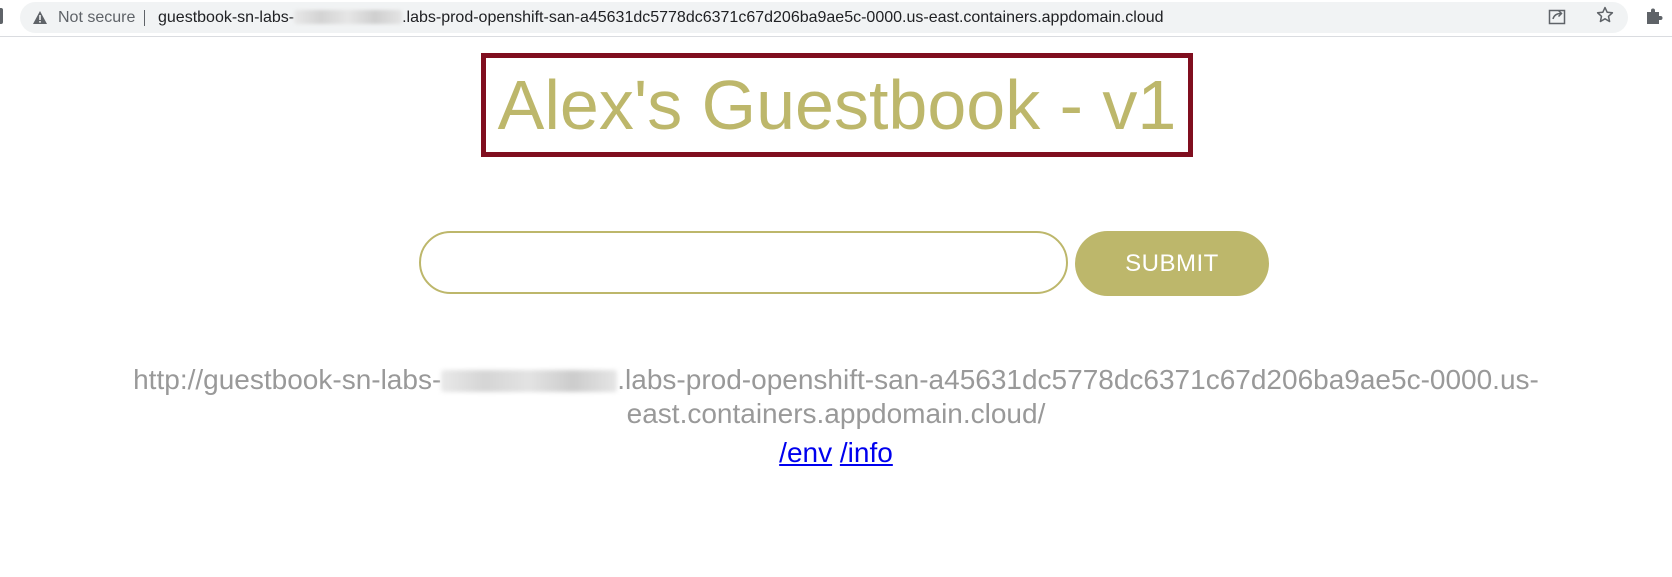  What do you see at coordinates (1654, 16) in the screenshot?
I see `extensions-icon` at bounding box center [1654, 16].